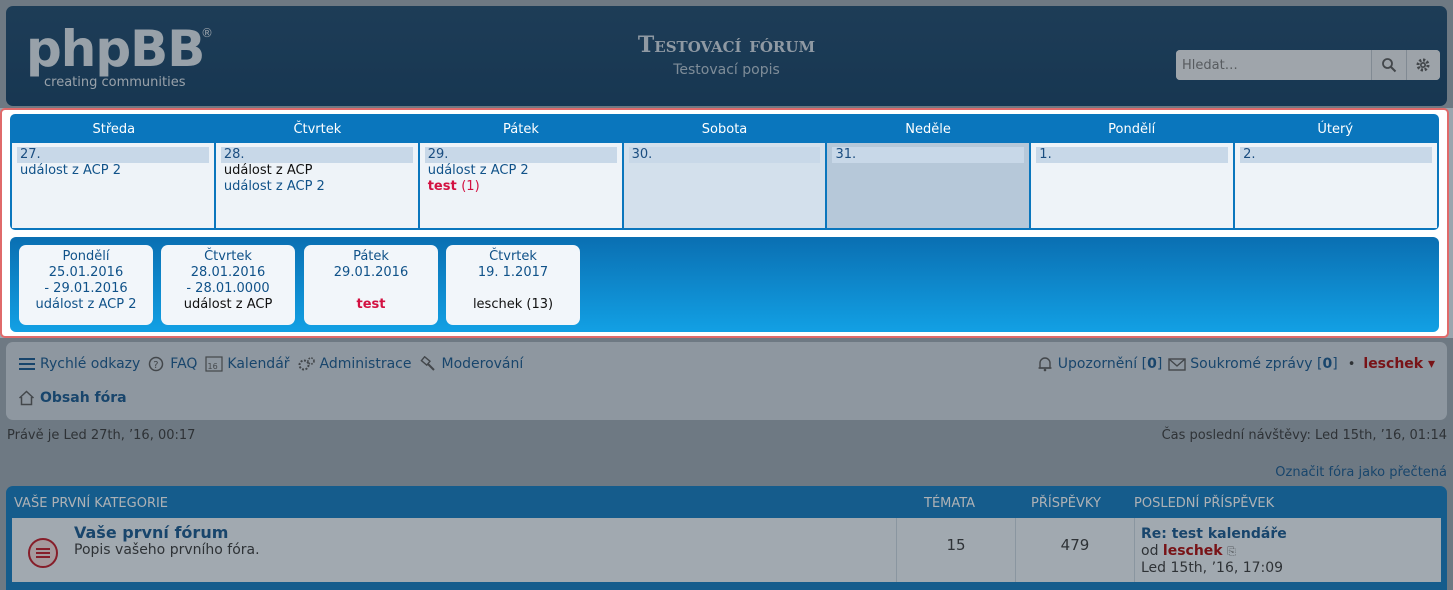  Describe the element at coordinates (726, 583) in the screenshot. I see `row-bottom-border` at that location.